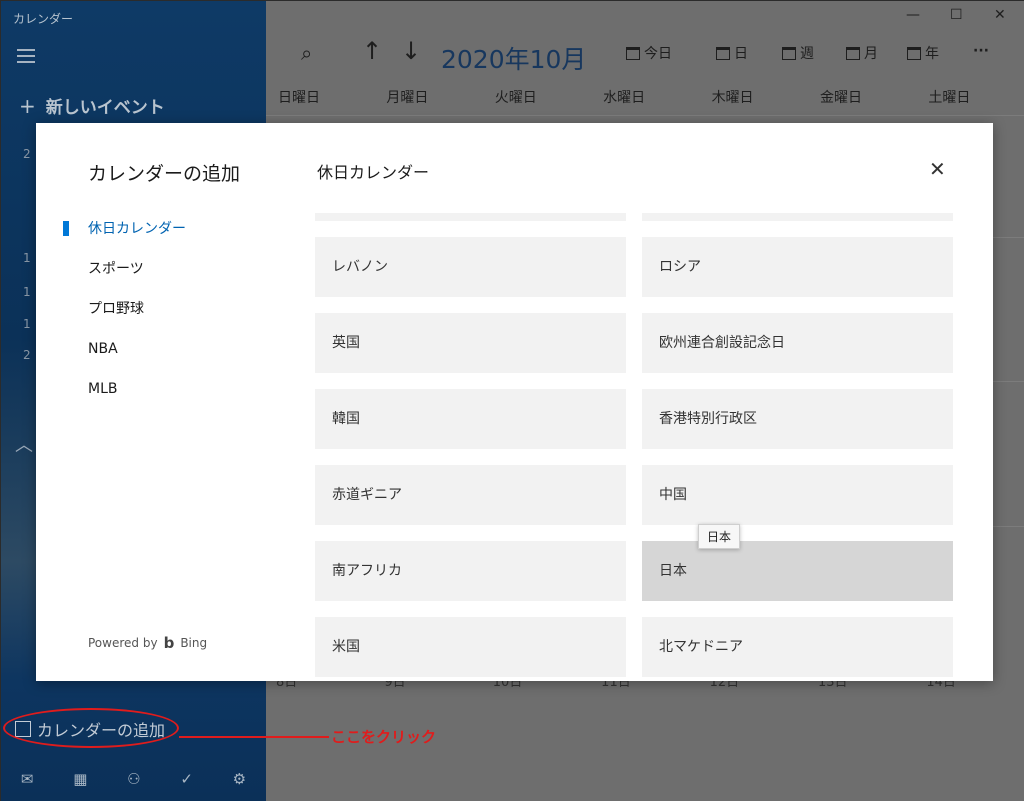 This screenshot has height=801, width=1024. What do you see at coordinates (470, 267) in the screenshot?
I see `holiday-tile: レバノン` at bounding box center [470, 267].